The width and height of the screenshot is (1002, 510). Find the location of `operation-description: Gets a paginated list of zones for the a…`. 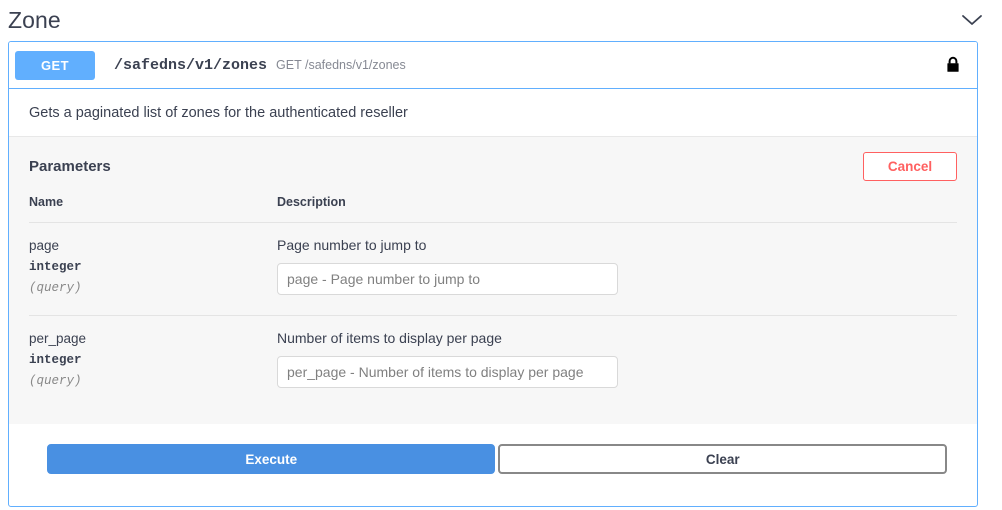

operation-description: Gets a paginated list of zones for the a… is located at coordinates (493, 113).